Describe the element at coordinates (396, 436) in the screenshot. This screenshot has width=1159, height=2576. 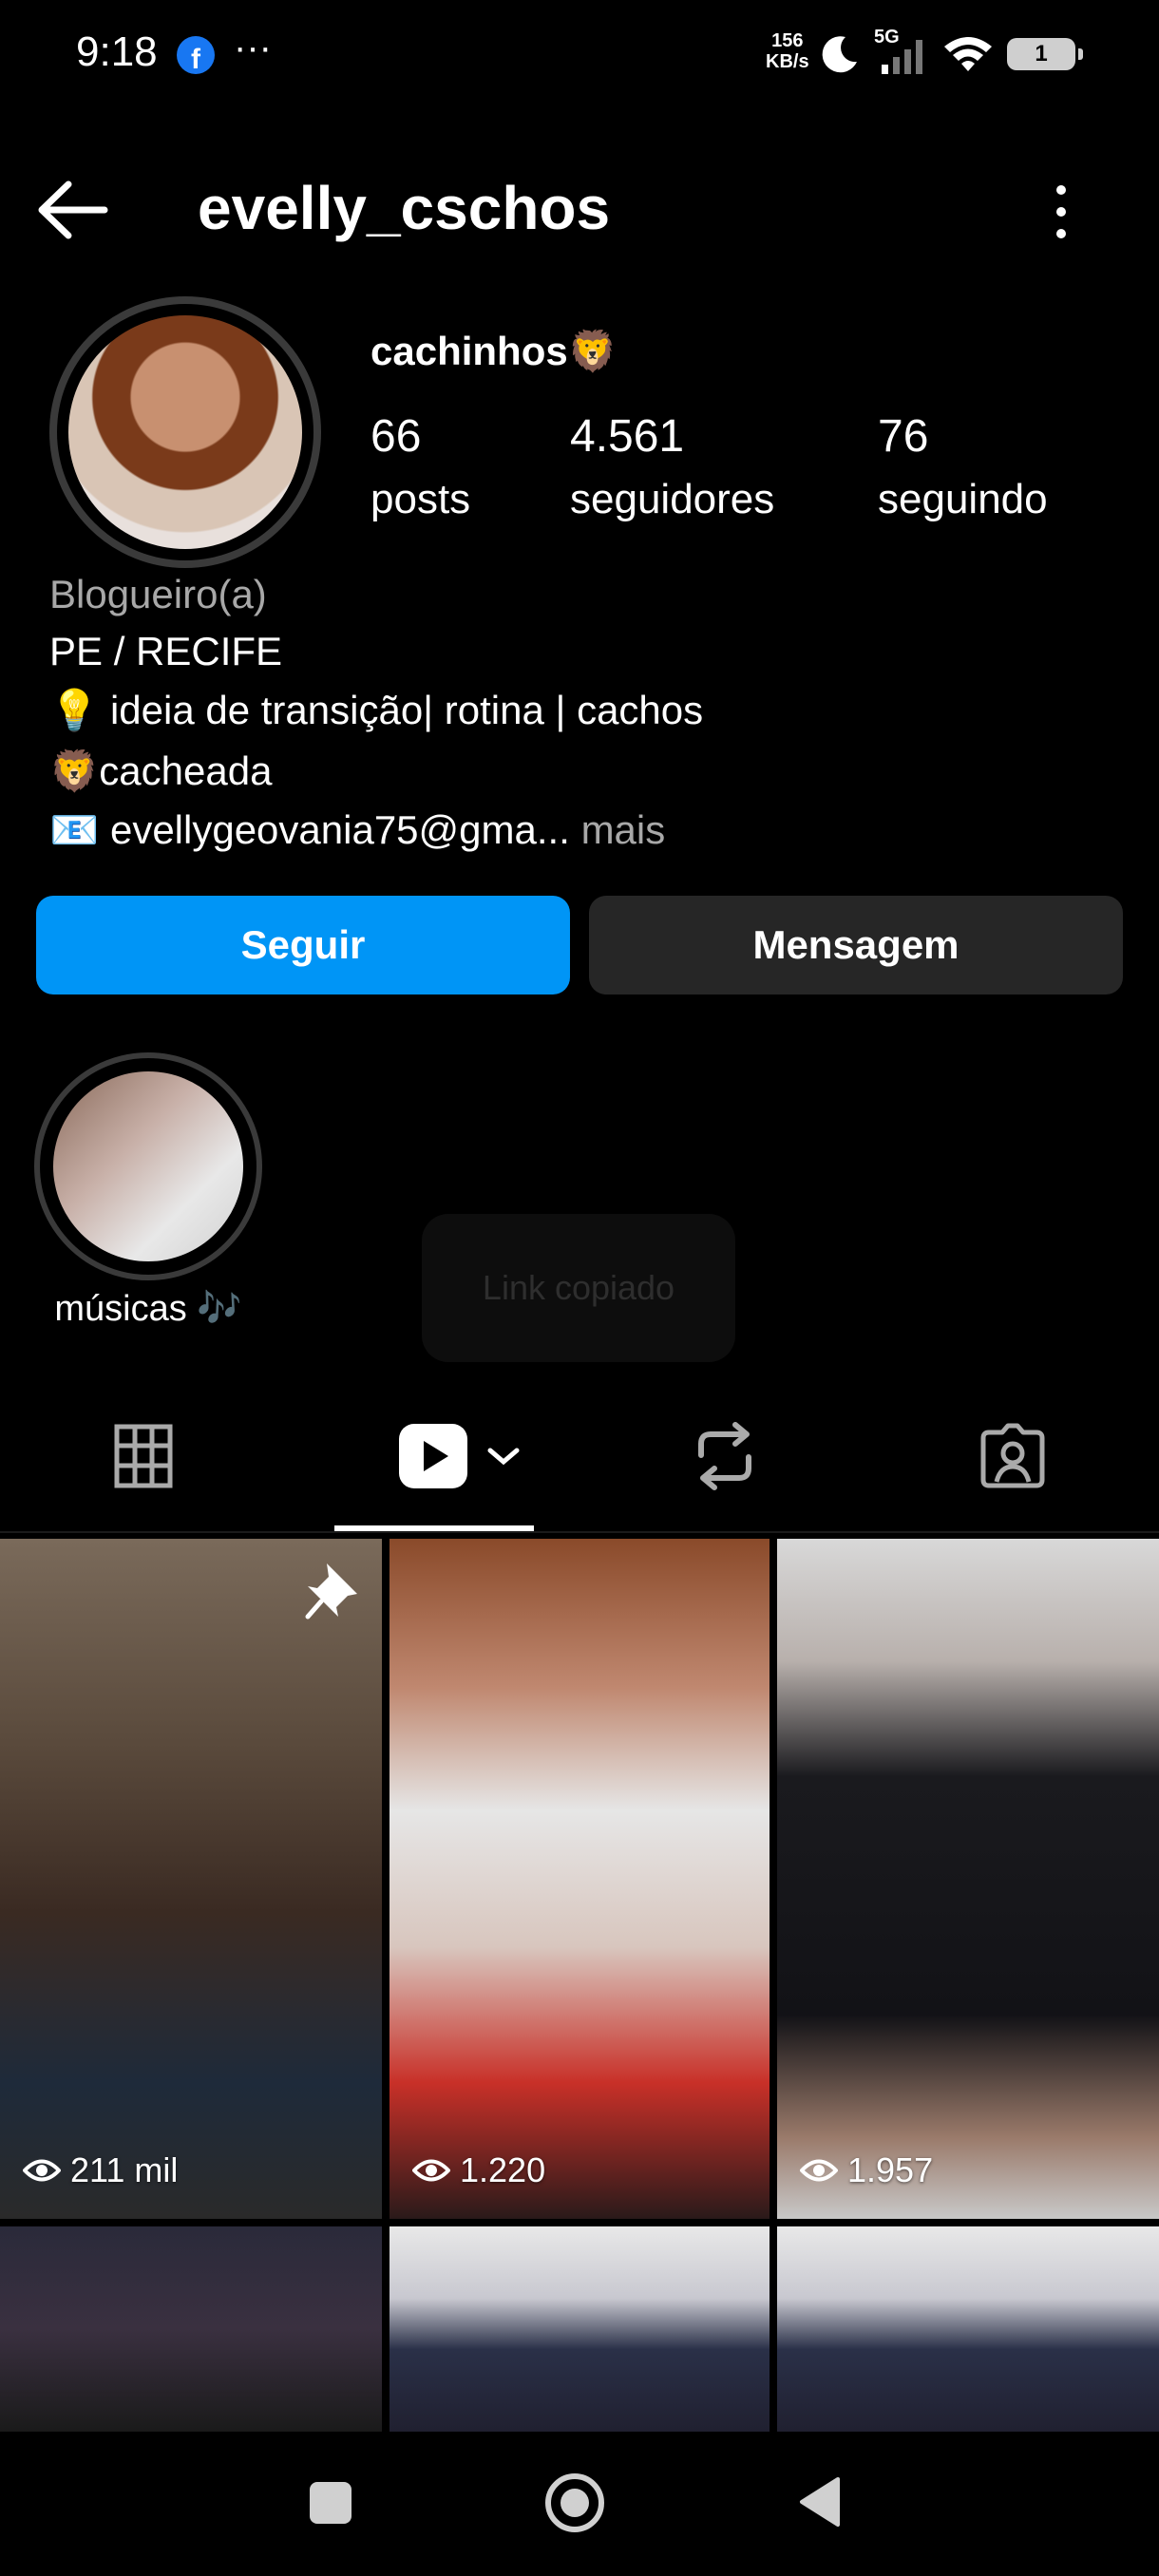
I see `stat-posts-value: 66` at that location.